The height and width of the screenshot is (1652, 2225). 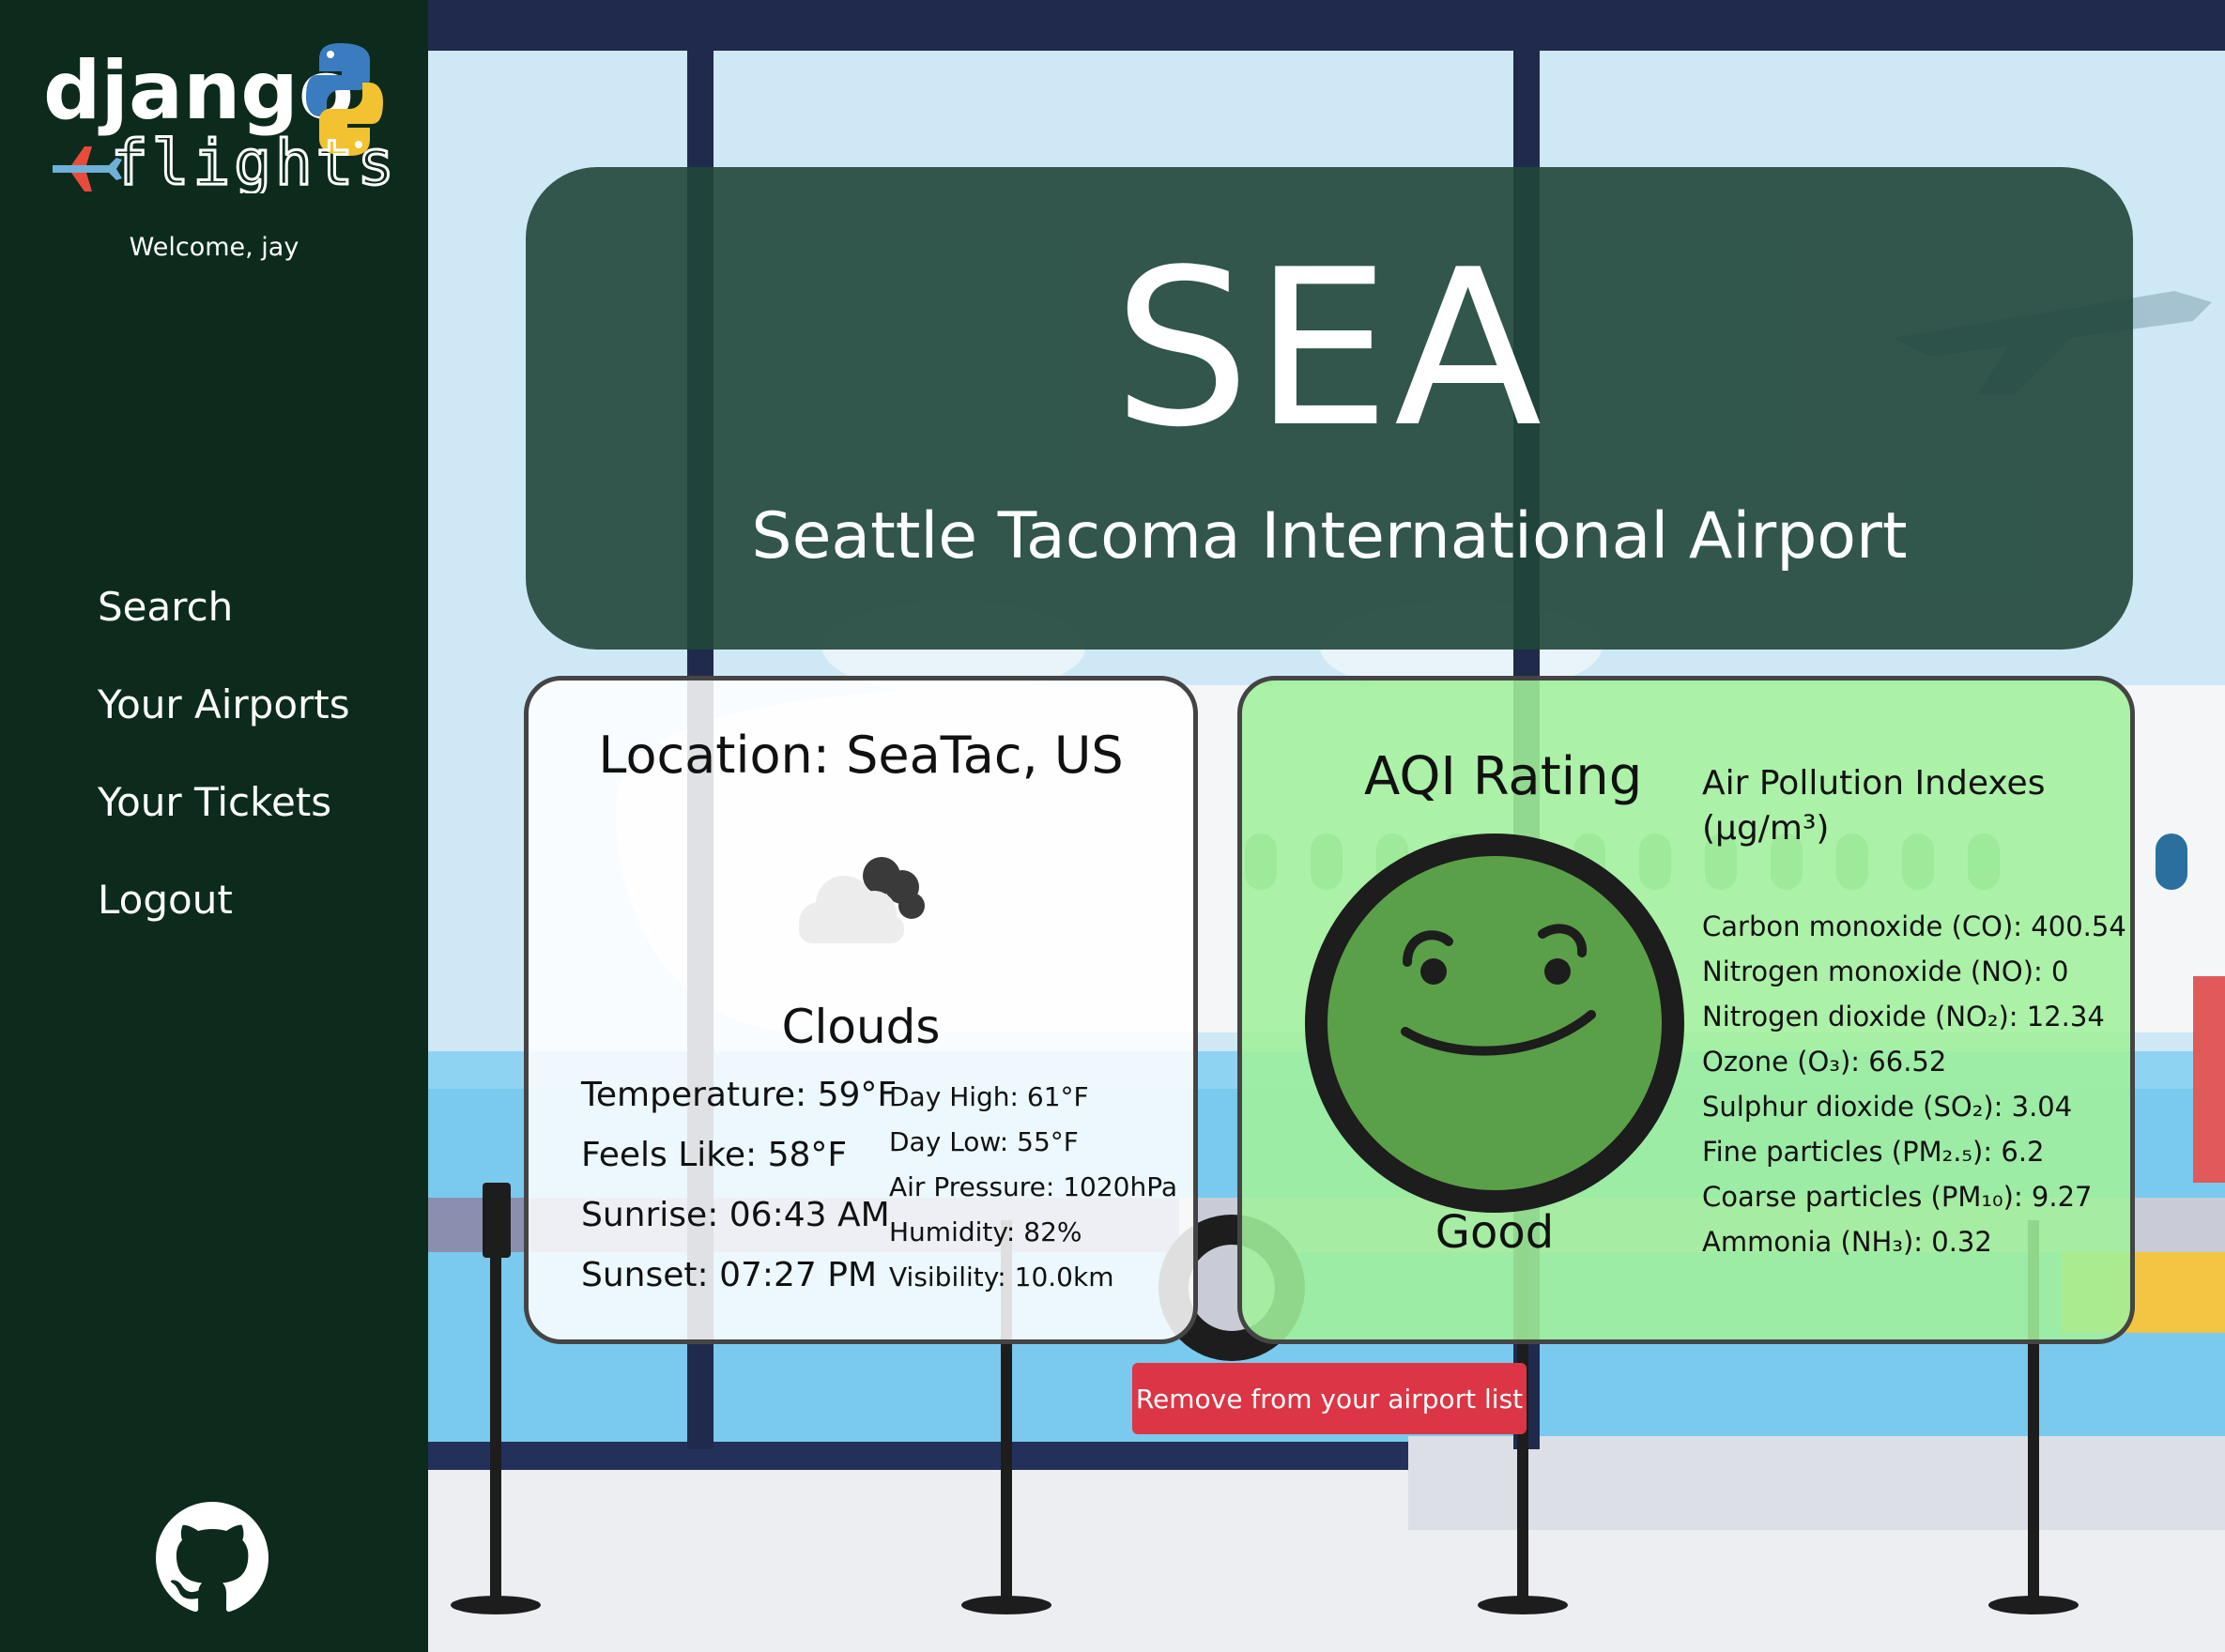 I want to click on pollutant-no: Nitrogen monoxide (NO): 0, so click(x=1885, y=972).